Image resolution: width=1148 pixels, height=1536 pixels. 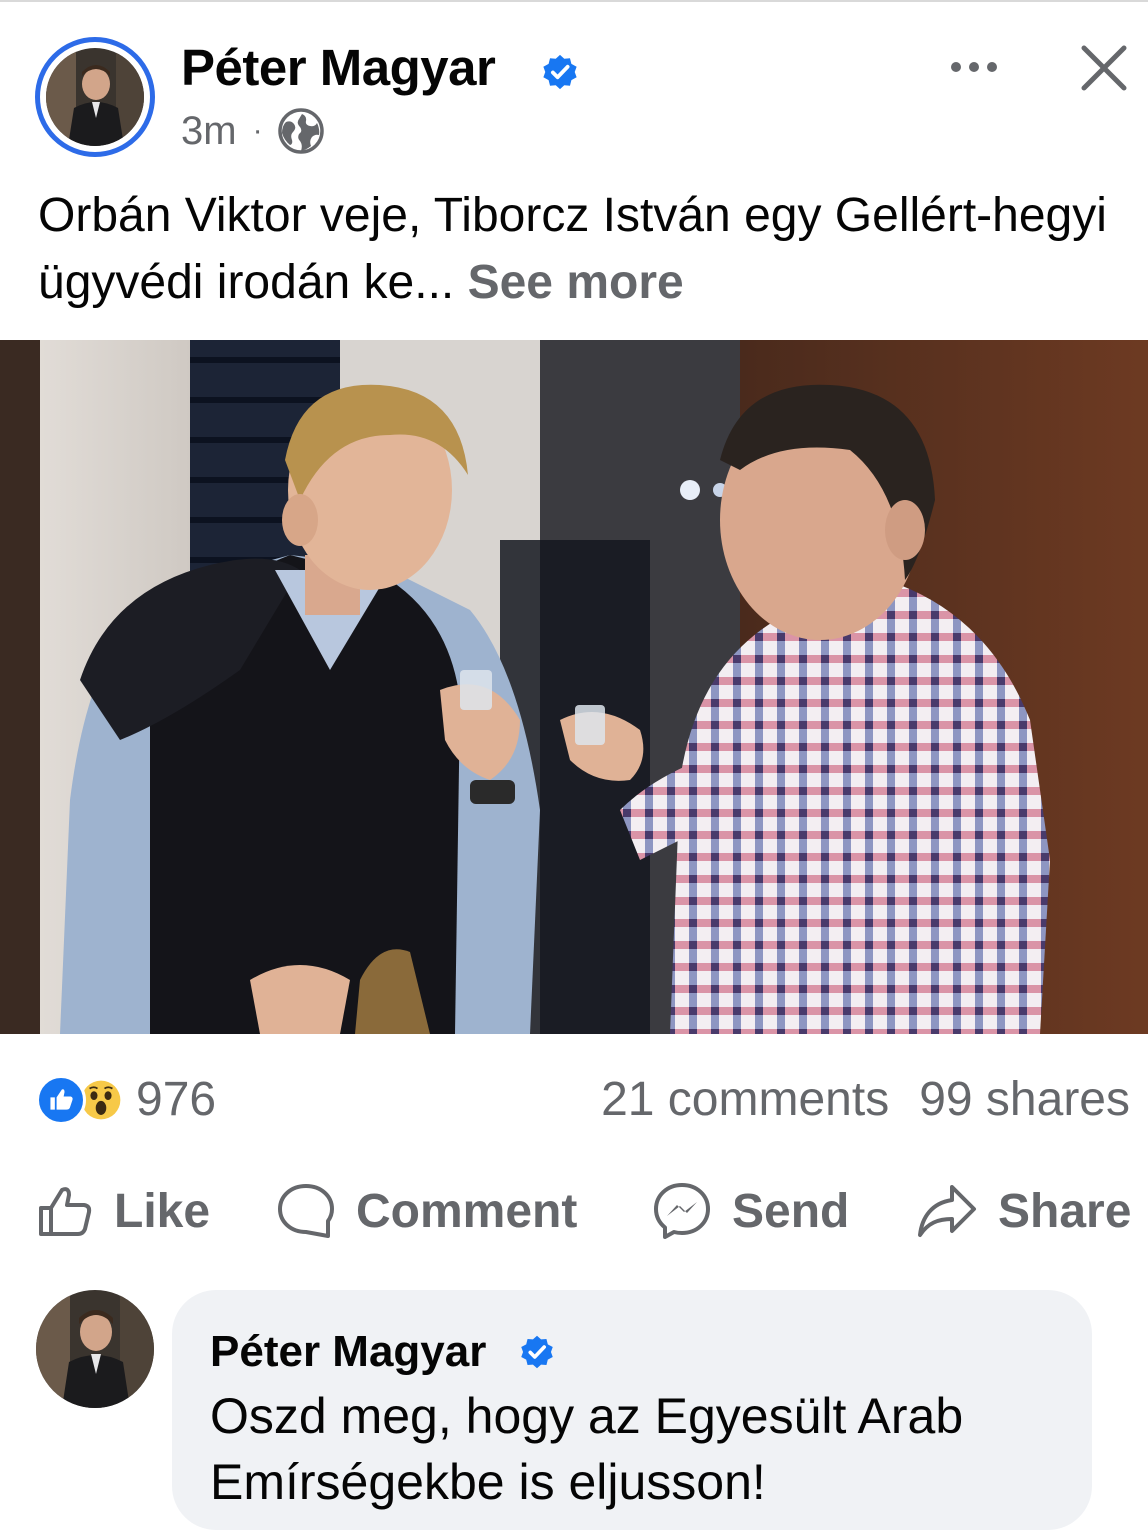 What do you see at coordinates (576, 282) in the screenshot?
I see `see-more-link: See more` at bounding box center [576, 282].